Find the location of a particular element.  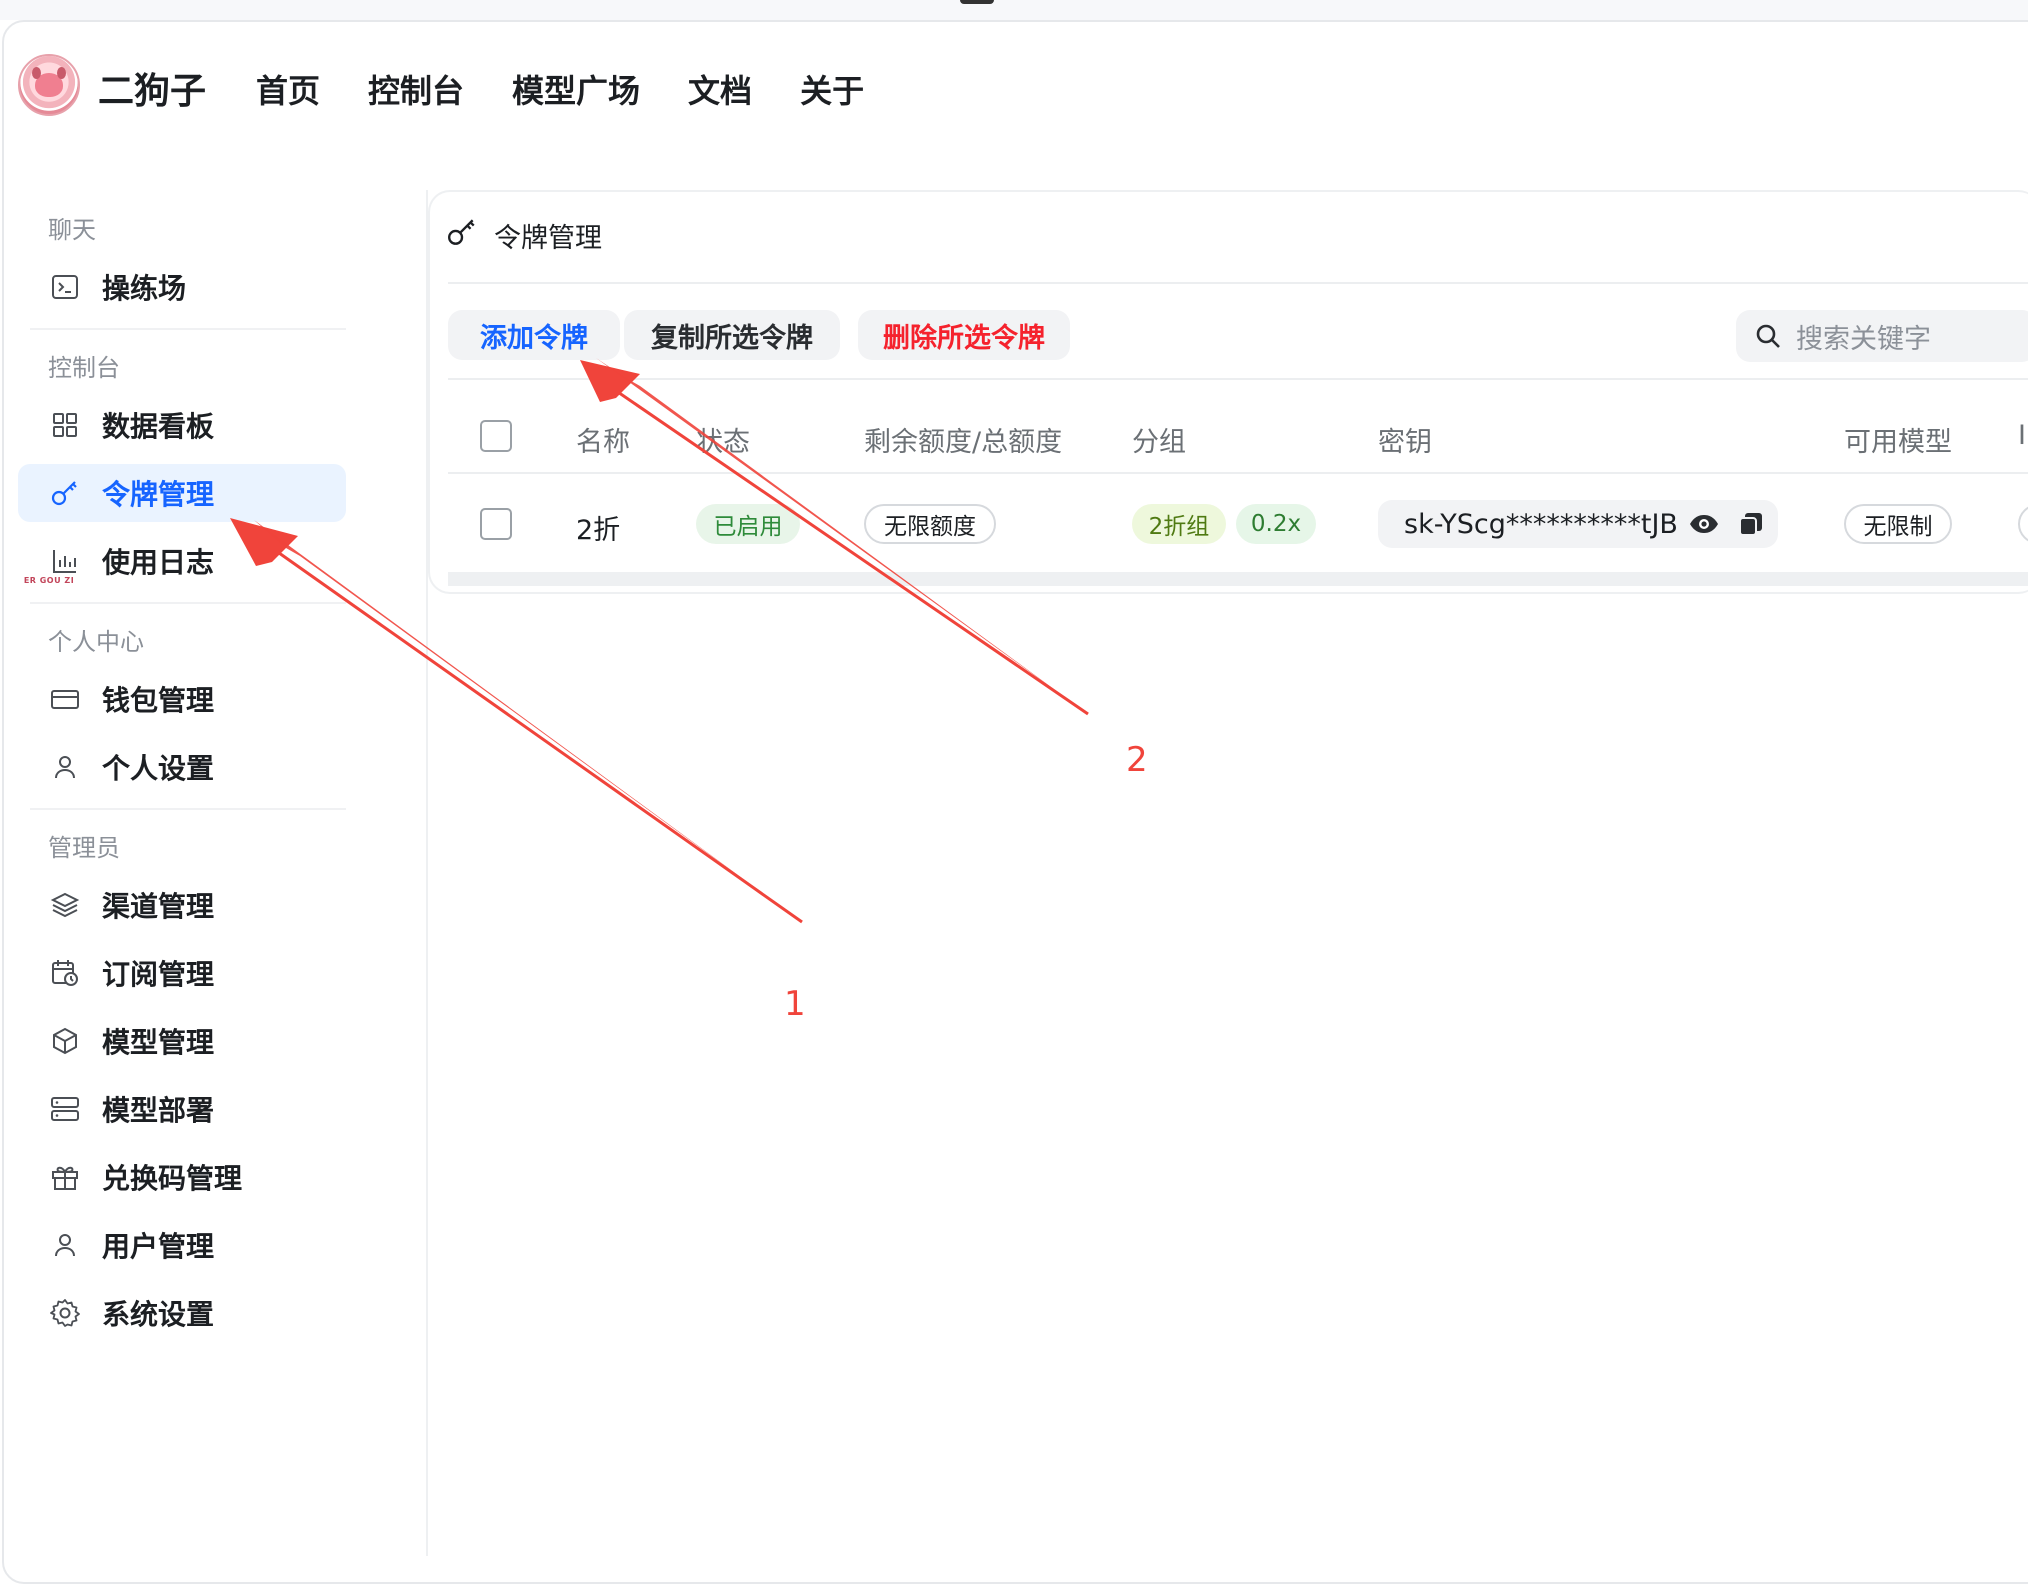

sidebar-item-label: 令牌管理 is located at coordinates (158, 494).